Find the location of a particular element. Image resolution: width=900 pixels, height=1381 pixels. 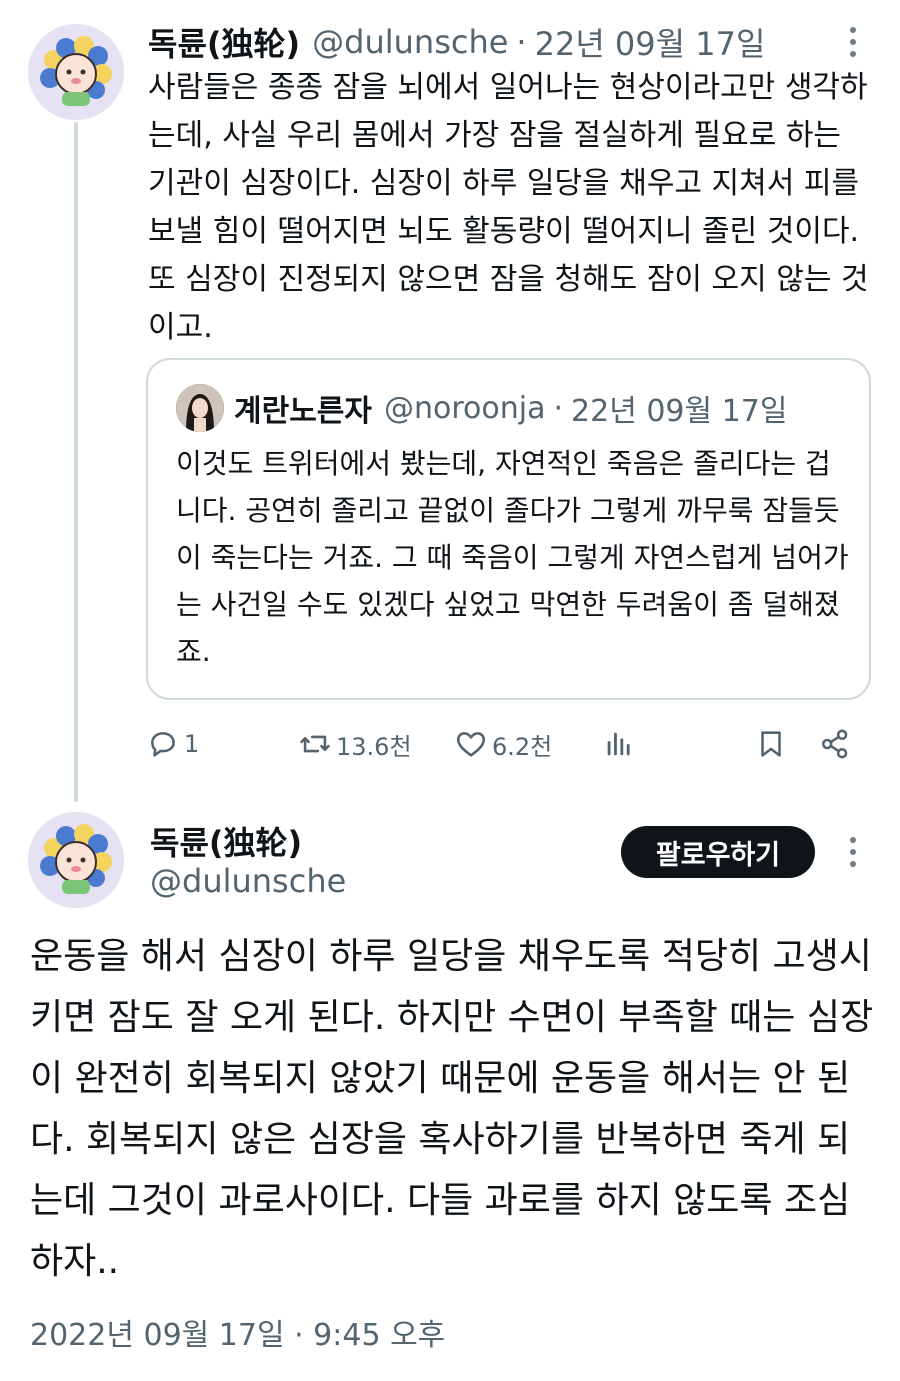

like-count: 6.2천 is located at coordinates (522, 746).